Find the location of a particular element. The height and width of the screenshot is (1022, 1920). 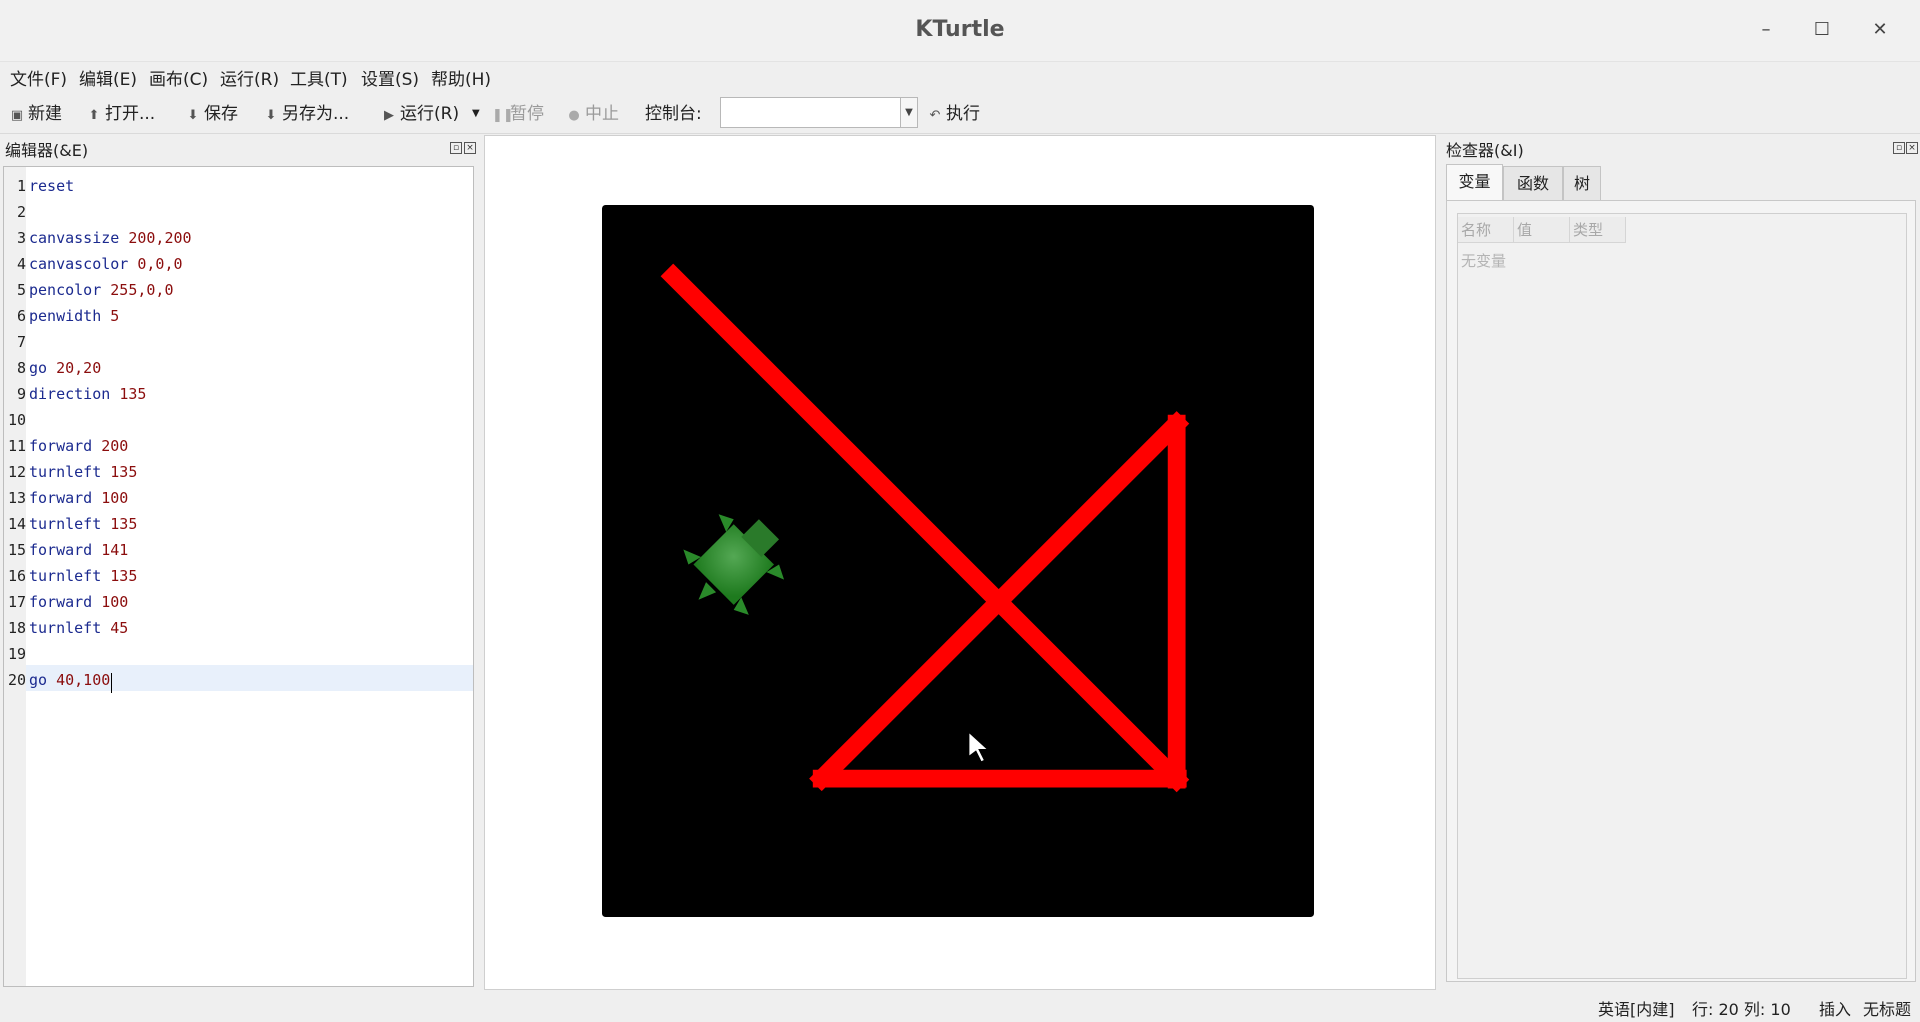

tab-variables: 变量 is located at coordinates (1474, 182).